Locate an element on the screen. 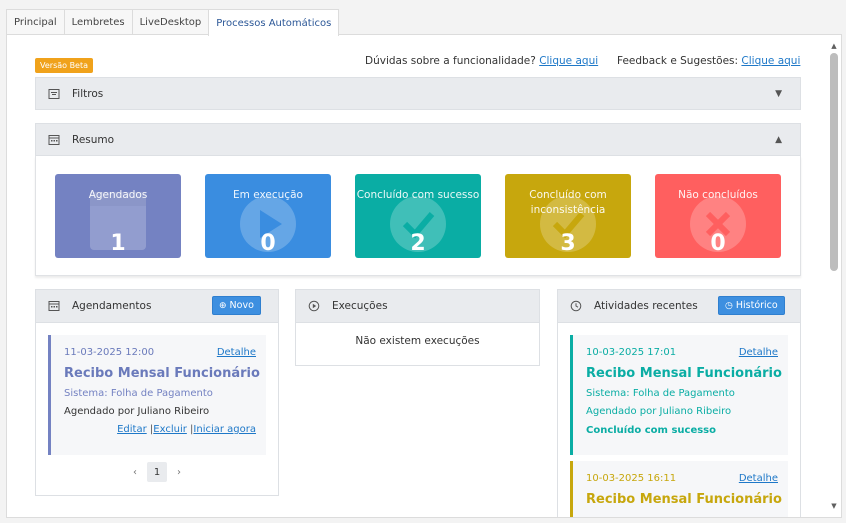 This screenshot has width=846, height=523. new-schedule-button: ⊕ Novo is located at coordinates (236, 305).